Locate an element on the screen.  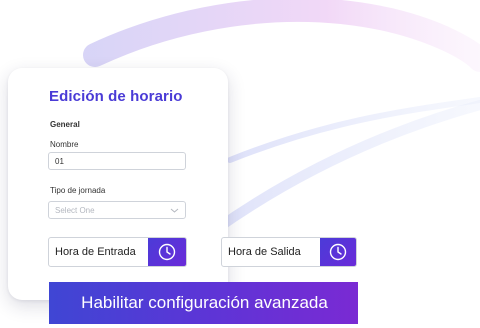
shift-type-placeholder: Select One is located at coordinates (75, 210).